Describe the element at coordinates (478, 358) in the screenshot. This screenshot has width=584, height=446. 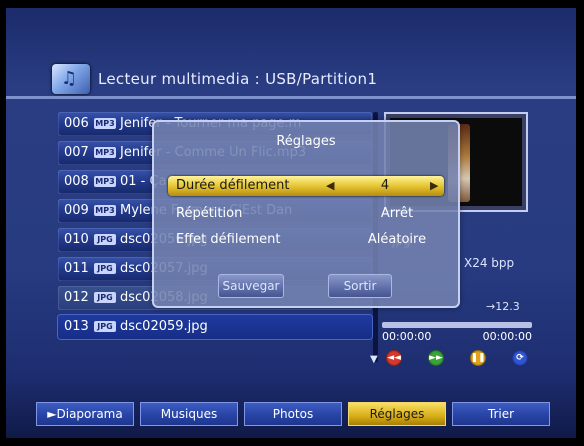
I see `yellow-key-icon: ❚❚` at that location.